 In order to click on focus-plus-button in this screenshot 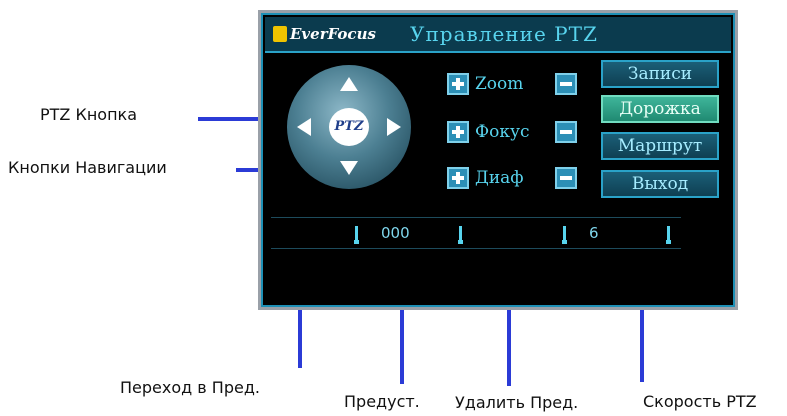, I will do `click(458, 132)`.